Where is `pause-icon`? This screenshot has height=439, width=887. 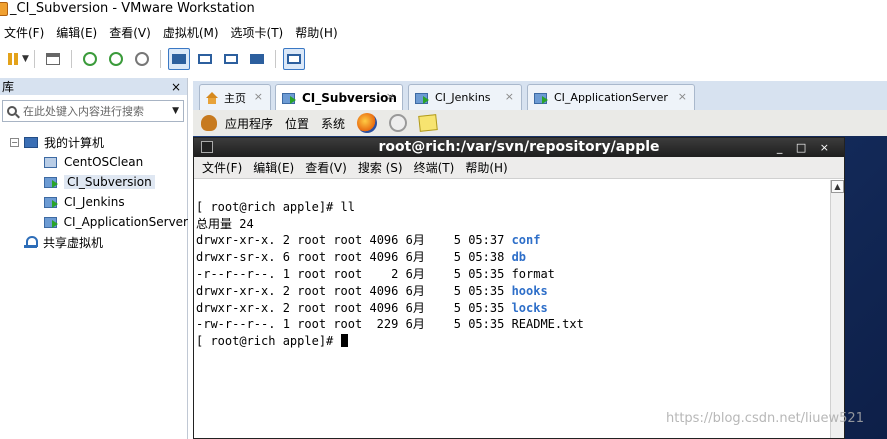
pause-icon is located at coordinates (13, 59).